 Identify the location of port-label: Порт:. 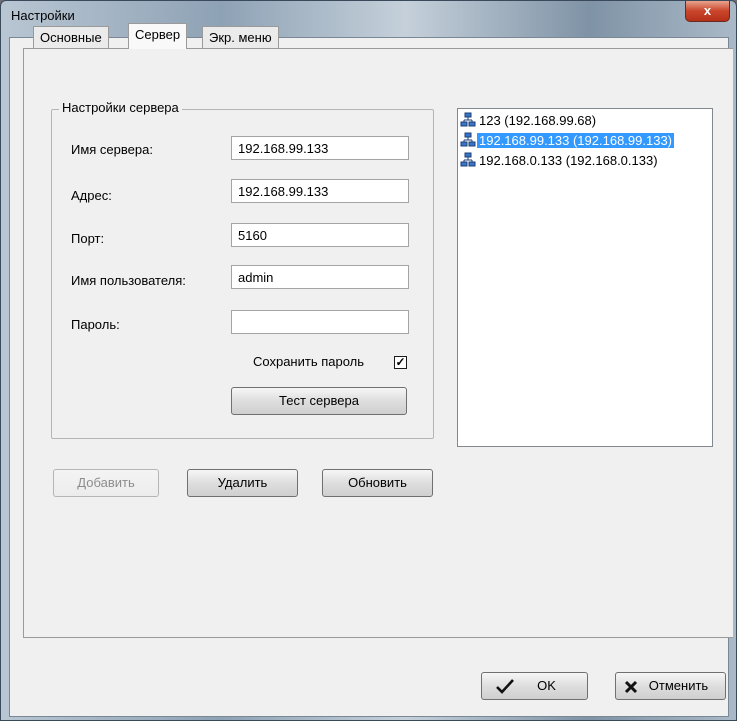
(88, 238).